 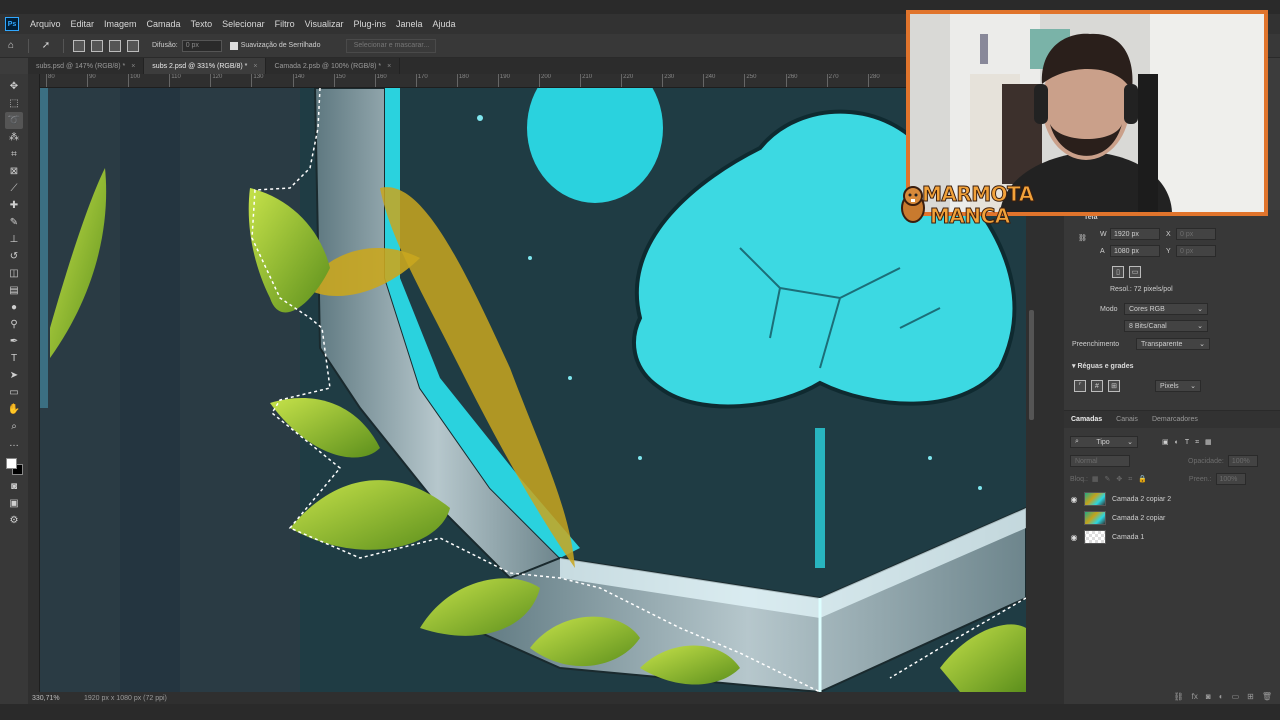 I want to click on crop-tool-icon: ⌗, so click(x=14, y=154).